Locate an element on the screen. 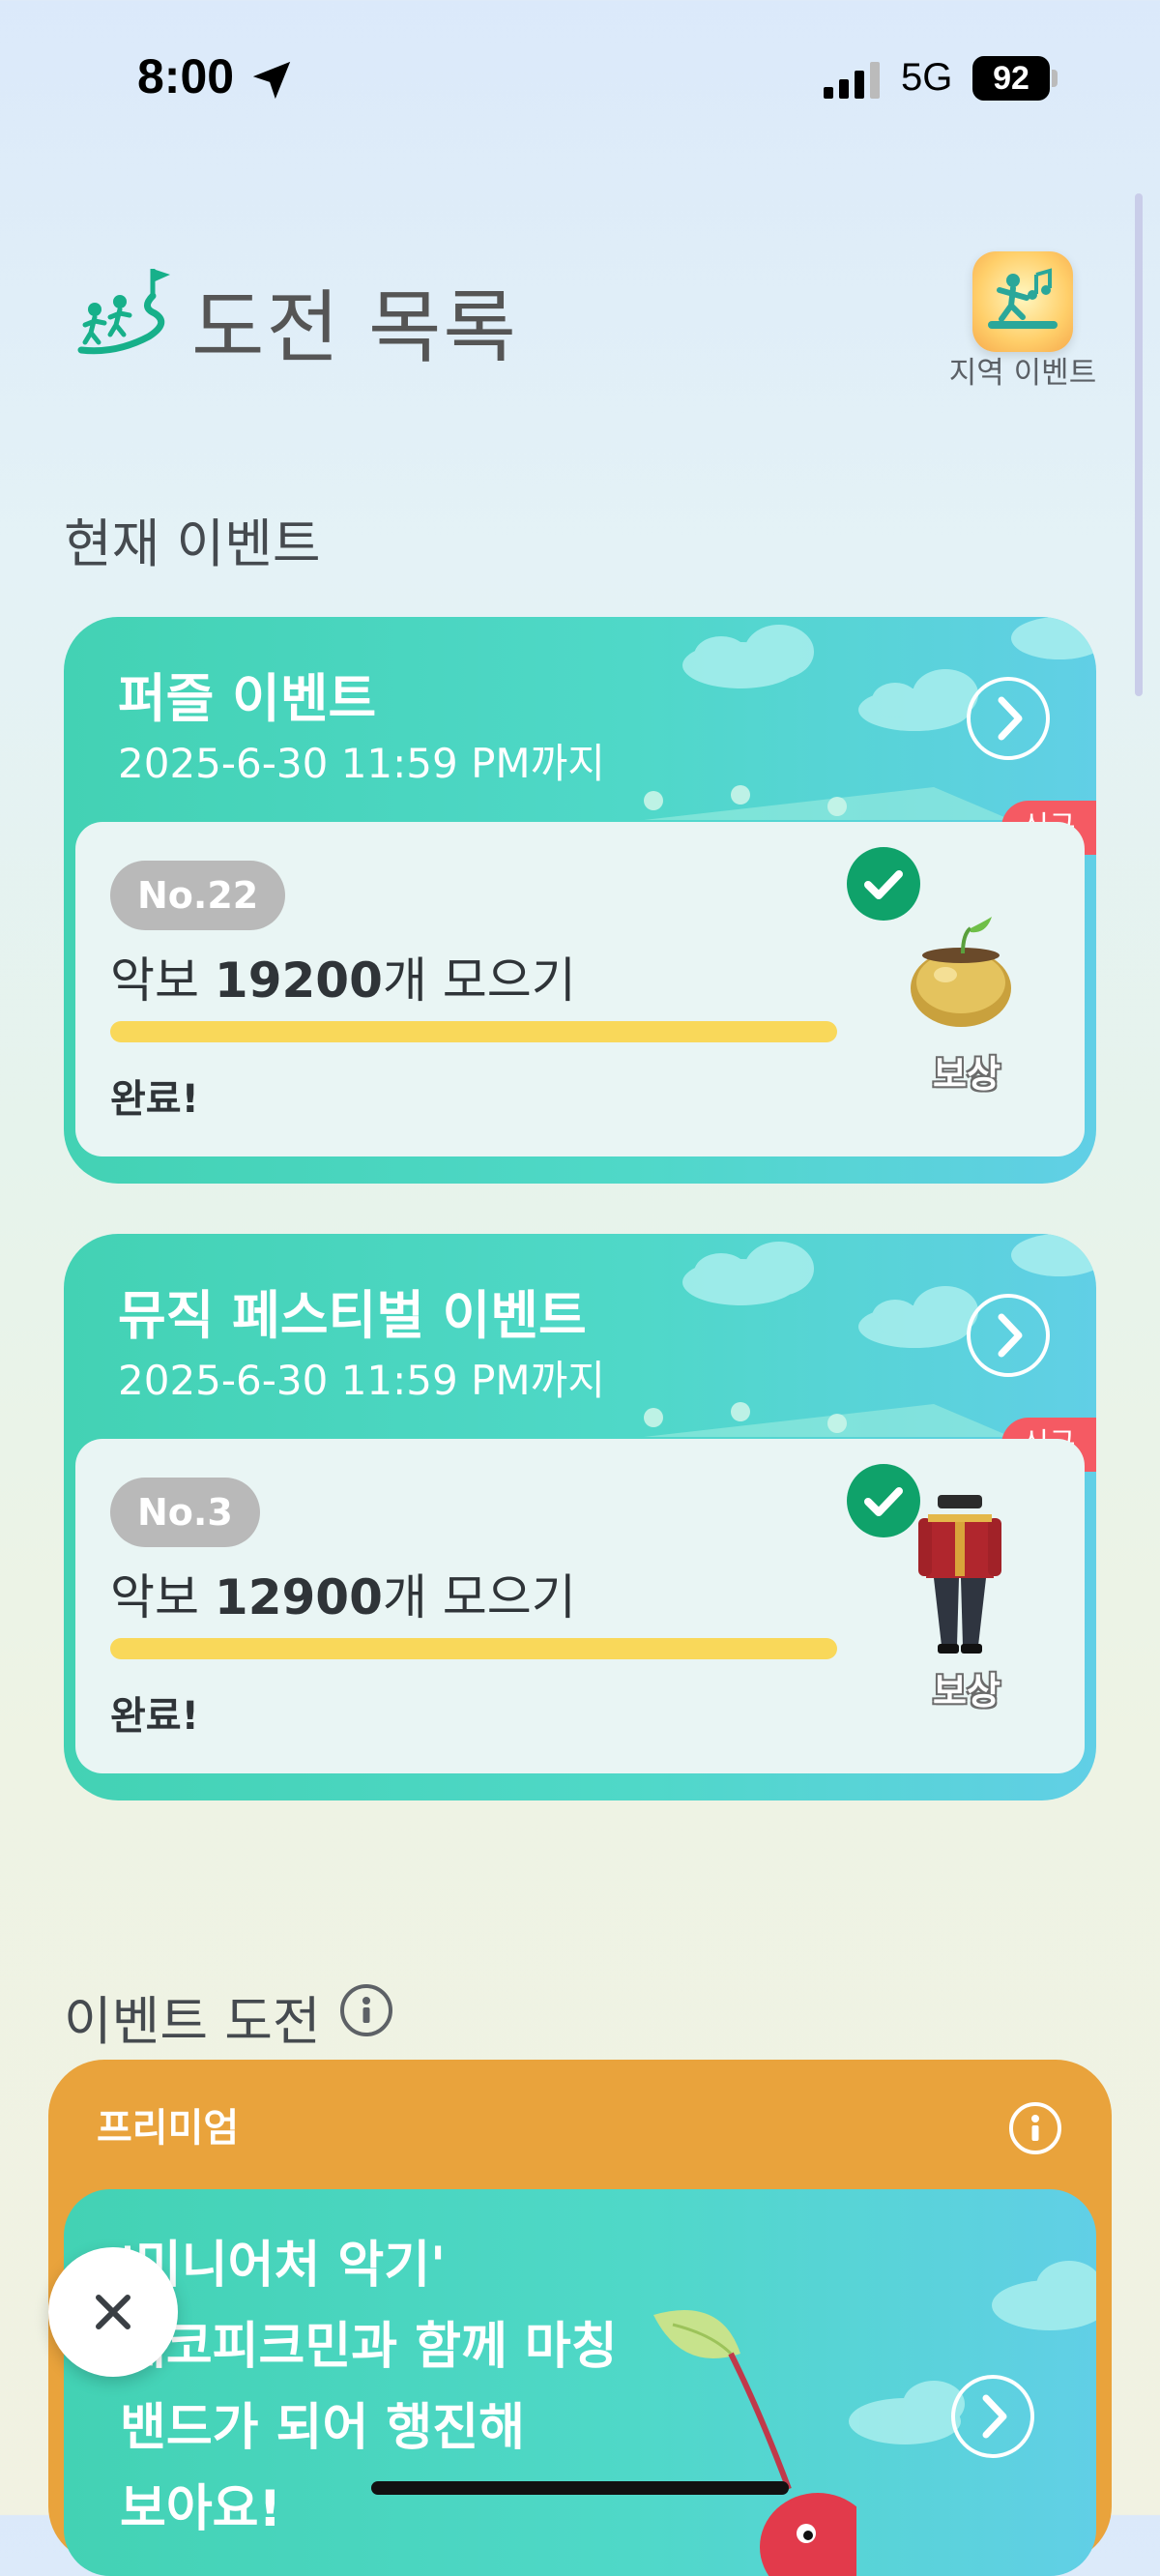 This screenshot has width=1160, height=2576. location-arrow-icon is located at coordinates (271, 80).